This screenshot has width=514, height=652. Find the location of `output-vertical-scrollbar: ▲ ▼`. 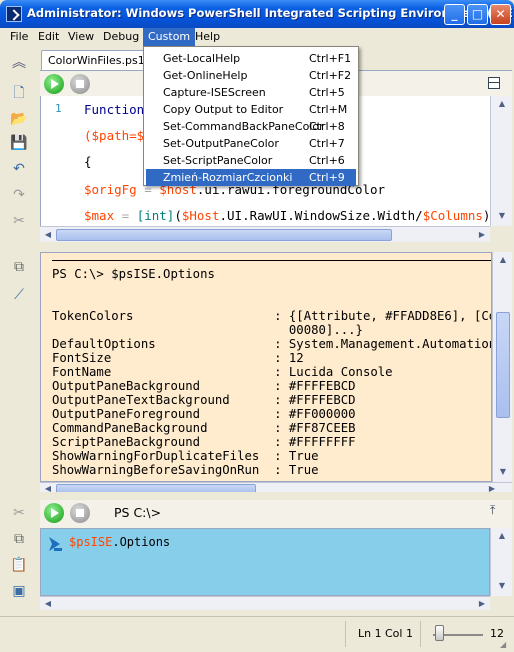

output-vertical-scrollbar: ▲ ▼ is located at coordinates (502, 367).